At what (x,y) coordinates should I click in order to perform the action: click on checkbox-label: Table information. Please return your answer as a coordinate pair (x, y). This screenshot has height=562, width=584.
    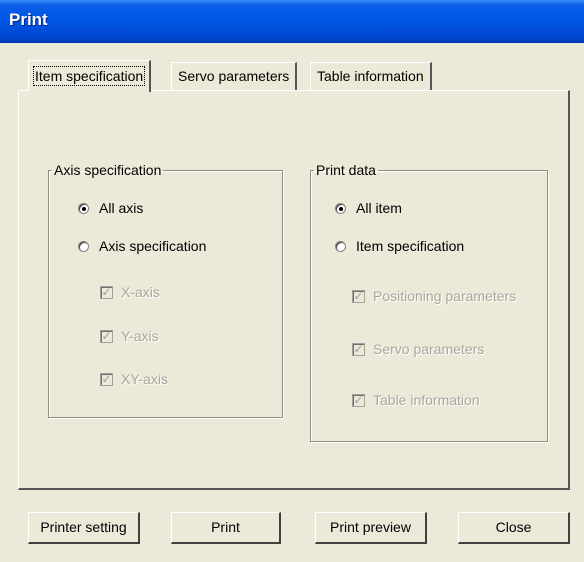
    Looking at the image, I should click on (426, 400).